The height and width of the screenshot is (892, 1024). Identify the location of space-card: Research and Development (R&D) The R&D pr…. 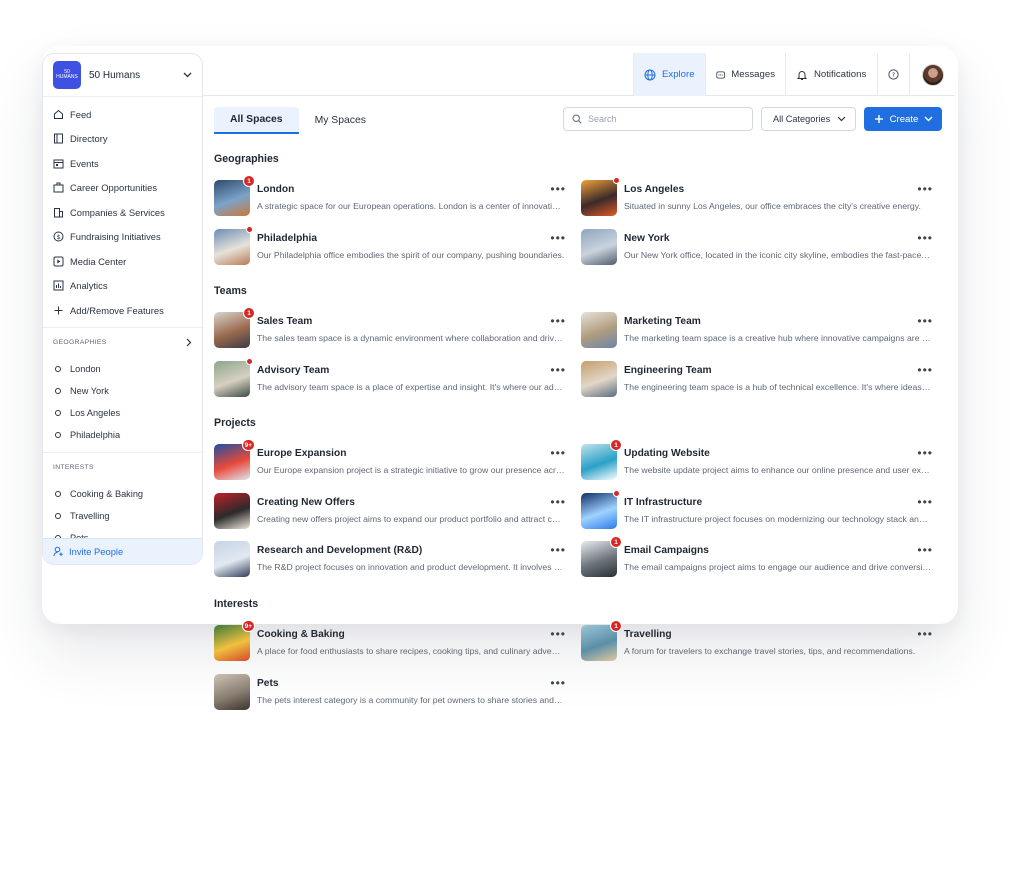
(390, 561).